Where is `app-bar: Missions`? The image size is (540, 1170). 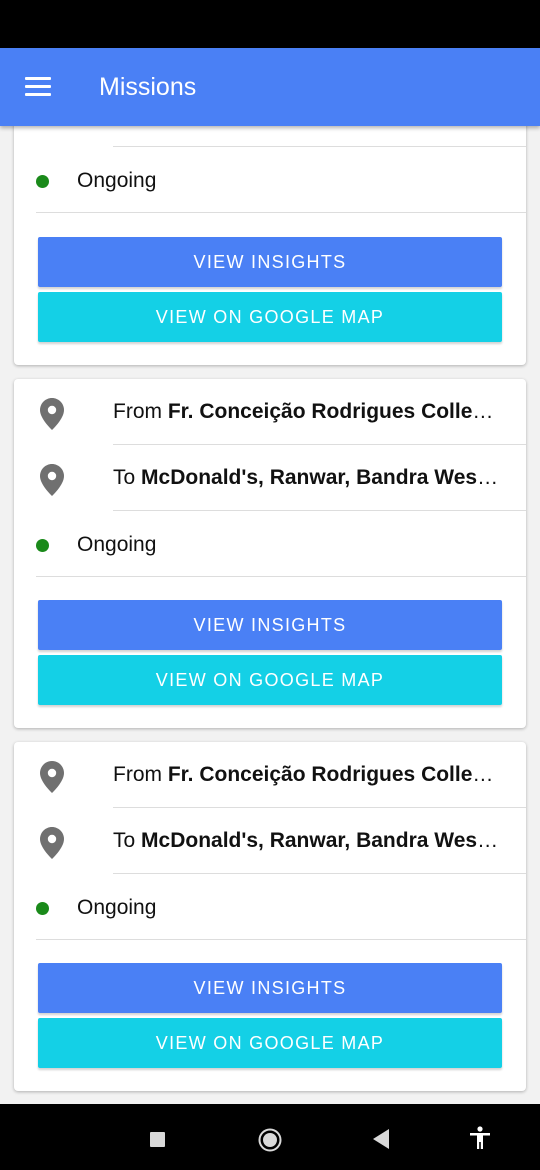 app-bar: Missions is located at coordinates (270, 87).